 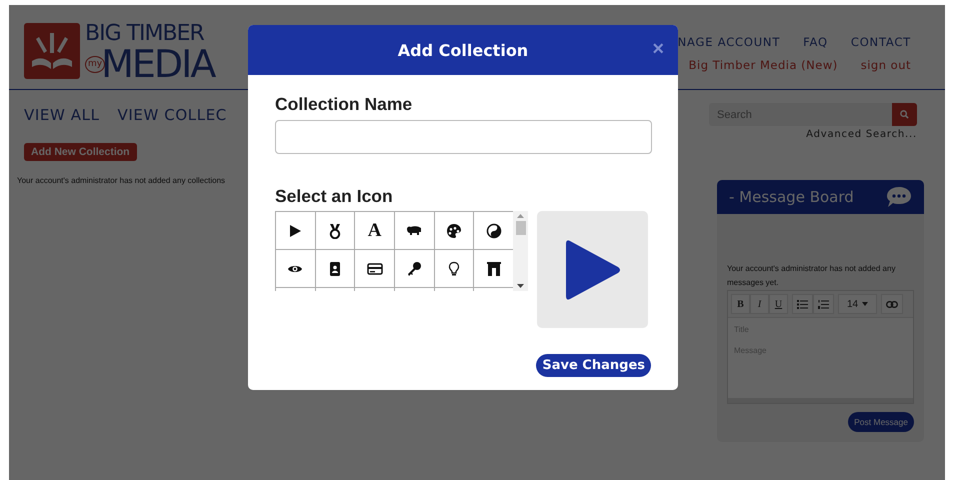 I want to click on search-icon, so click(x=904, y=114).